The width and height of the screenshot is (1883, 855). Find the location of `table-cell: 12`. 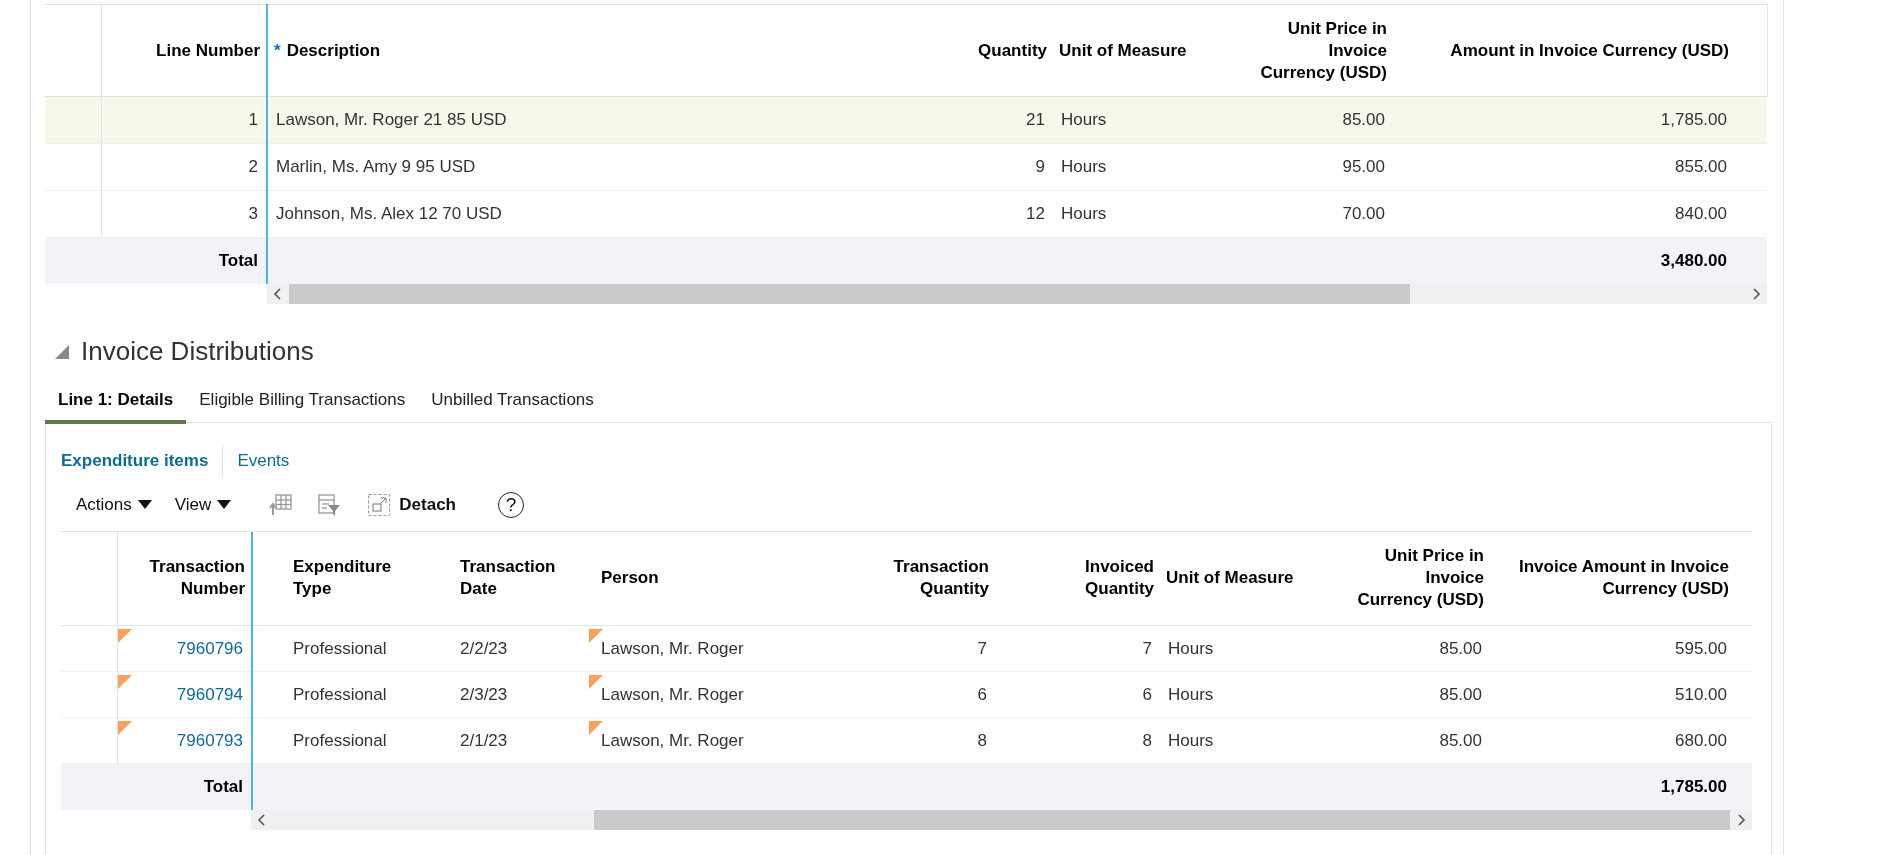

table-cell: 12 is located at coordinates (1035, 213).